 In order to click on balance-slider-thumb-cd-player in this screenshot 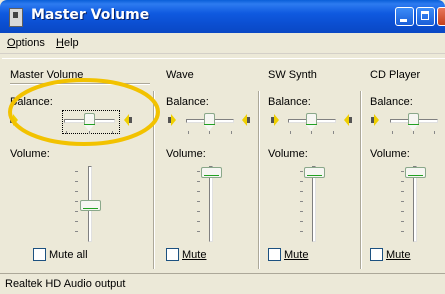, I will do `click(413, 122)`.